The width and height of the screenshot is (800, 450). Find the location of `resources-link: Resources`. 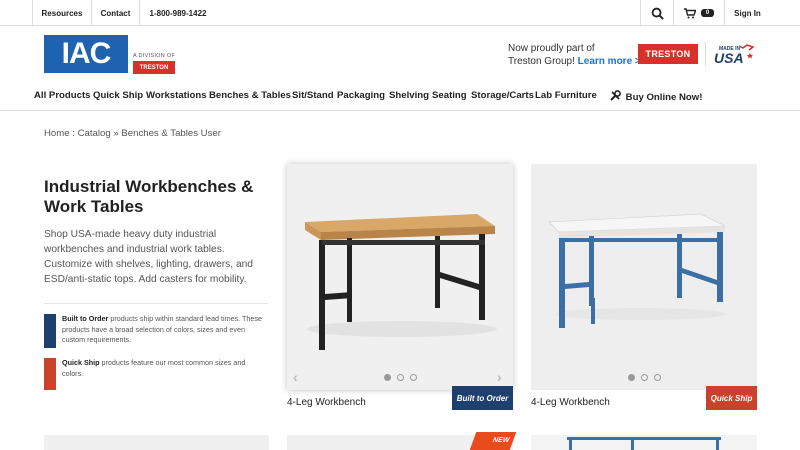

resources-link: Resources is located at coordinates (62, 13).